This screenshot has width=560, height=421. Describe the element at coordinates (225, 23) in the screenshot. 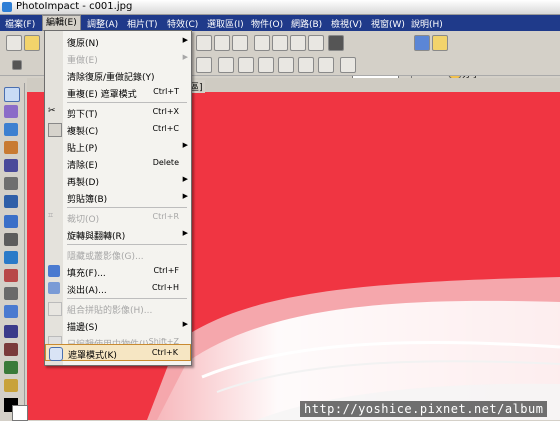

I see `menu-selection: 選取區(I)` at that location.